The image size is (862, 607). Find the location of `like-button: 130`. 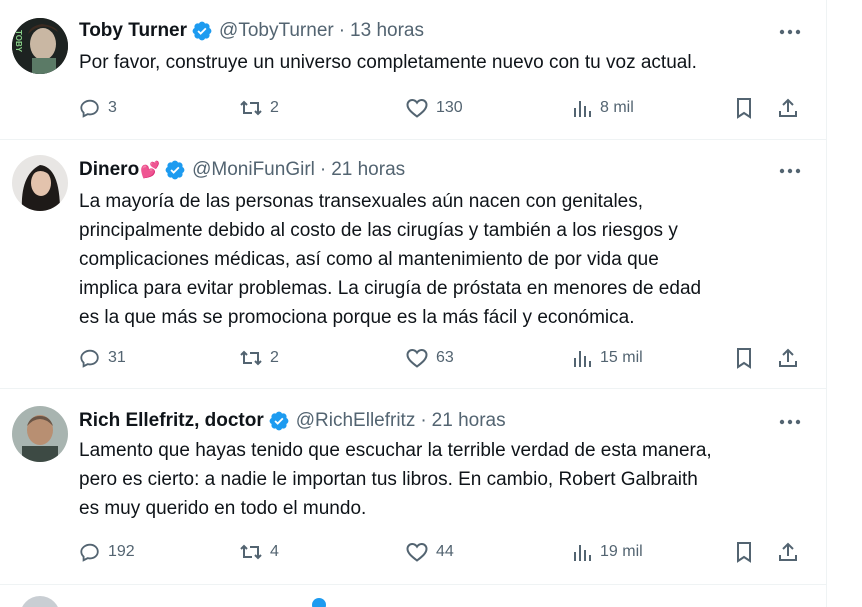

like-button: 130 is located at coordinates (434, 108).